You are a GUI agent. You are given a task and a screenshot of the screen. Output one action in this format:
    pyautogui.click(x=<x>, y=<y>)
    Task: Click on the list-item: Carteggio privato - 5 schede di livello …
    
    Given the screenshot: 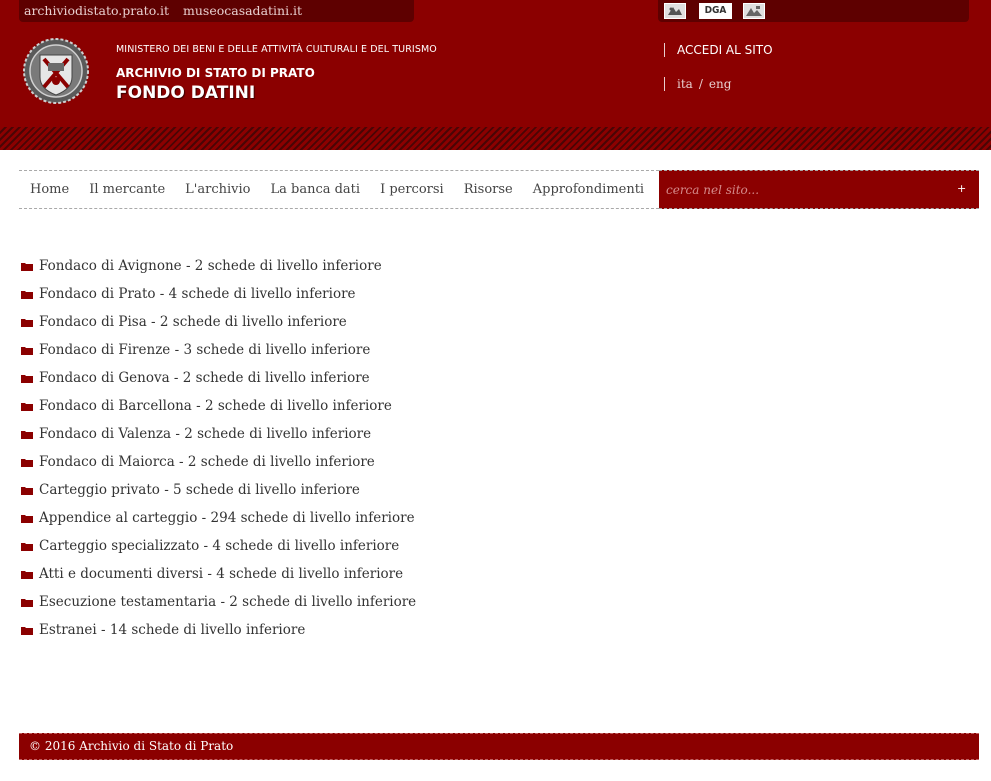 What is the action you would take?
    pyautogui.click(x=218, y=490)
    